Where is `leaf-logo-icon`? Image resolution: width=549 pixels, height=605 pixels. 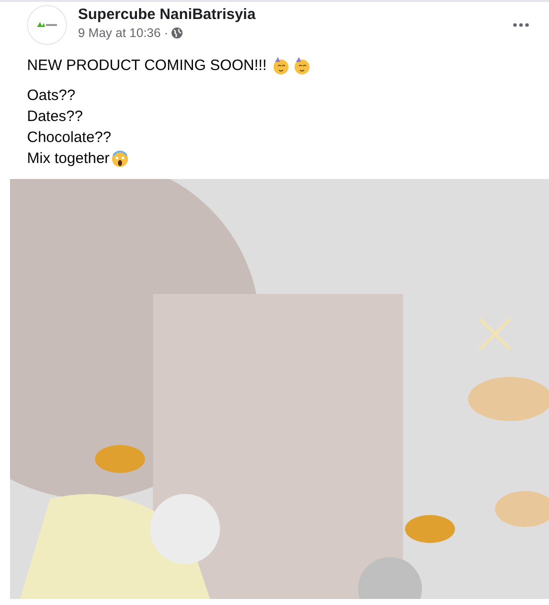
leaf-logo-icon is located at coordinates (47, 25).